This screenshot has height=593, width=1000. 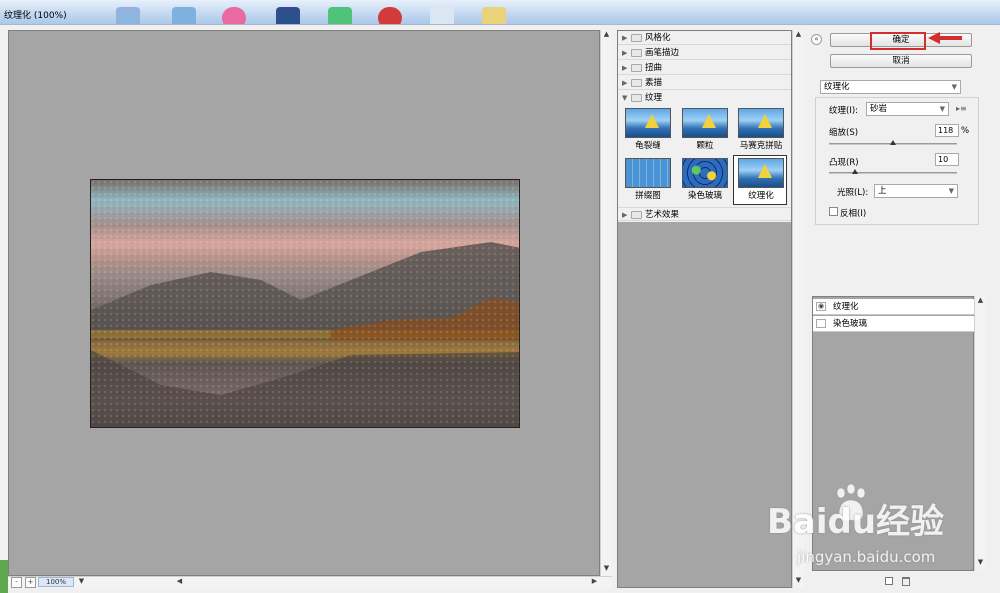 What do you see at coordinates (4, 576) in the screenshot?
I see `desktop-background` at bounding box center [4, 576].